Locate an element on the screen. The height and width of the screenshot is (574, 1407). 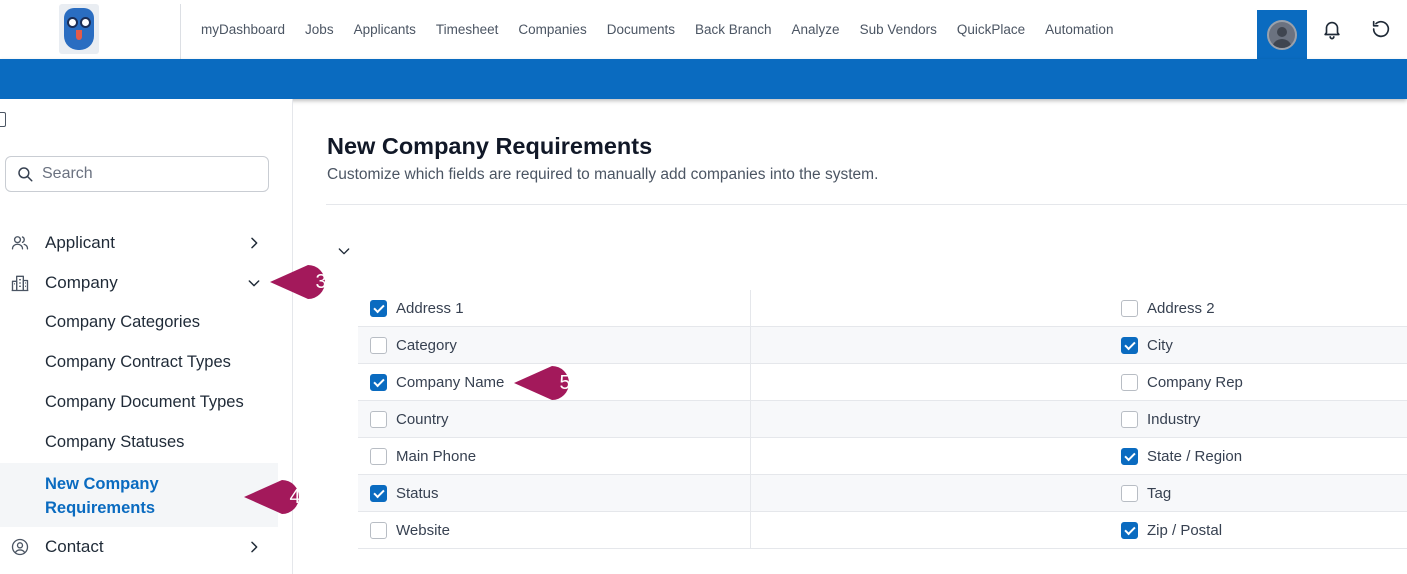
avatar is located at coordinates (1282, 34).